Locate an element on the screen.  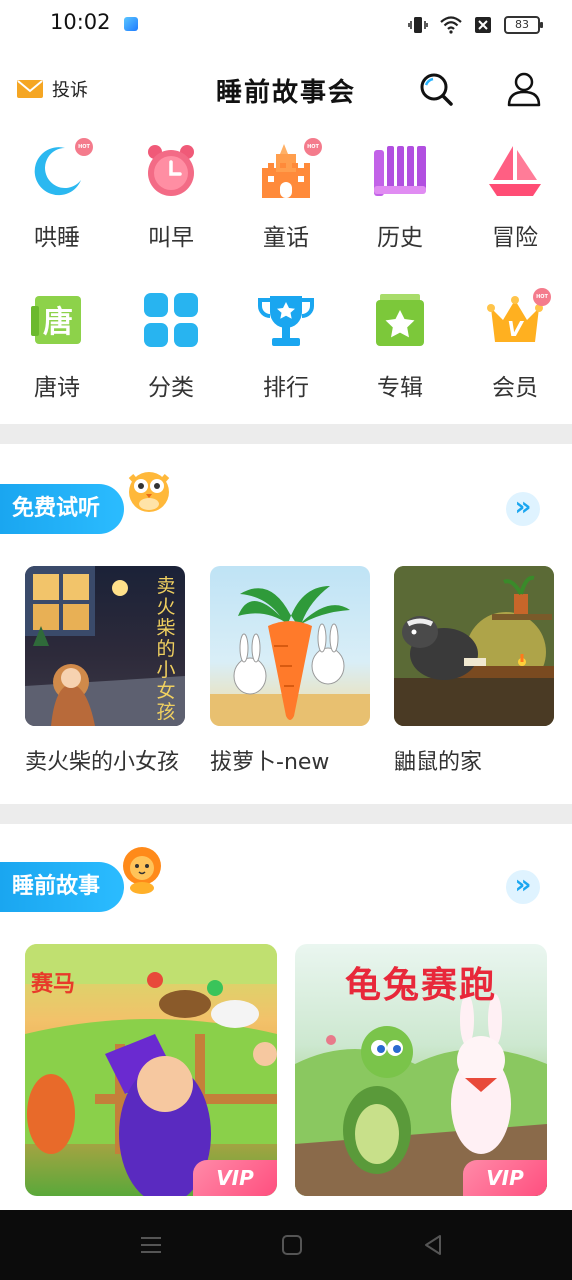
badger-home-illustration is located at coordinates (474, 646).